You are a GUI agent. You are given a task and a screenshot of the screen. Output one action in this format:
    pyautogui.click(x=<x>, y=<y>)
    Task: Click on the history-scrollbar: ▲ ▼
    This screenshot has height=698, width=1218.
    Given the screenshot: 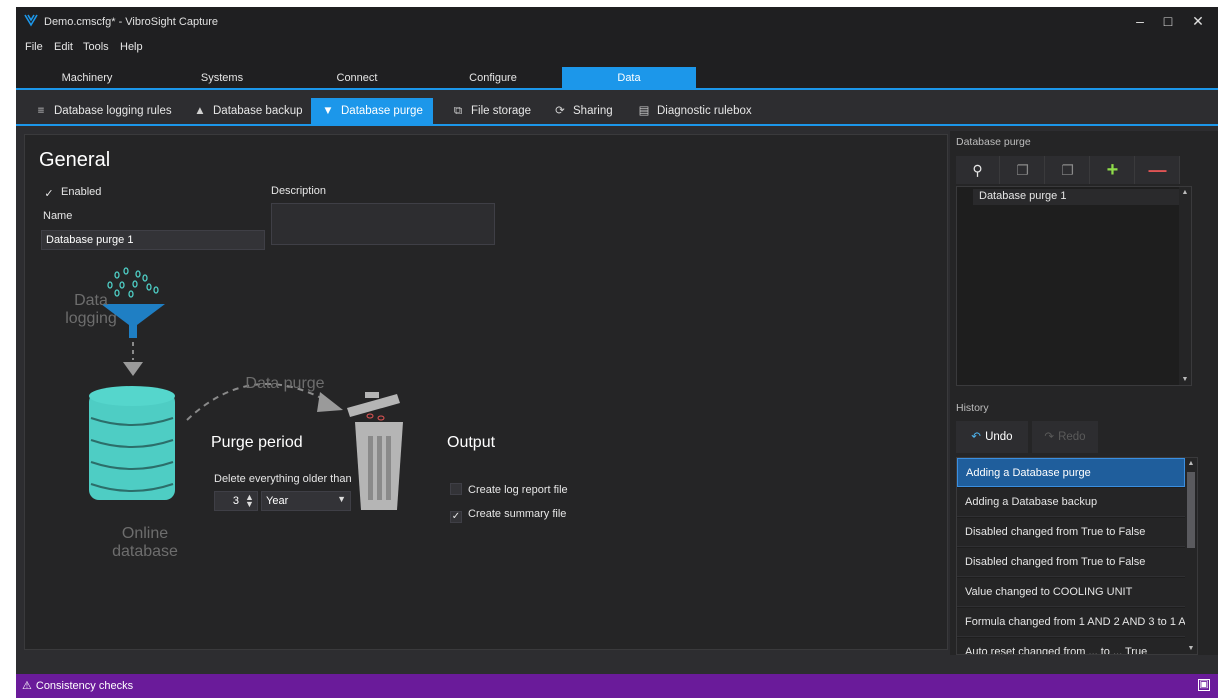 What is the action you would take?
    pyautogui.click(x=1191, y=556)
    